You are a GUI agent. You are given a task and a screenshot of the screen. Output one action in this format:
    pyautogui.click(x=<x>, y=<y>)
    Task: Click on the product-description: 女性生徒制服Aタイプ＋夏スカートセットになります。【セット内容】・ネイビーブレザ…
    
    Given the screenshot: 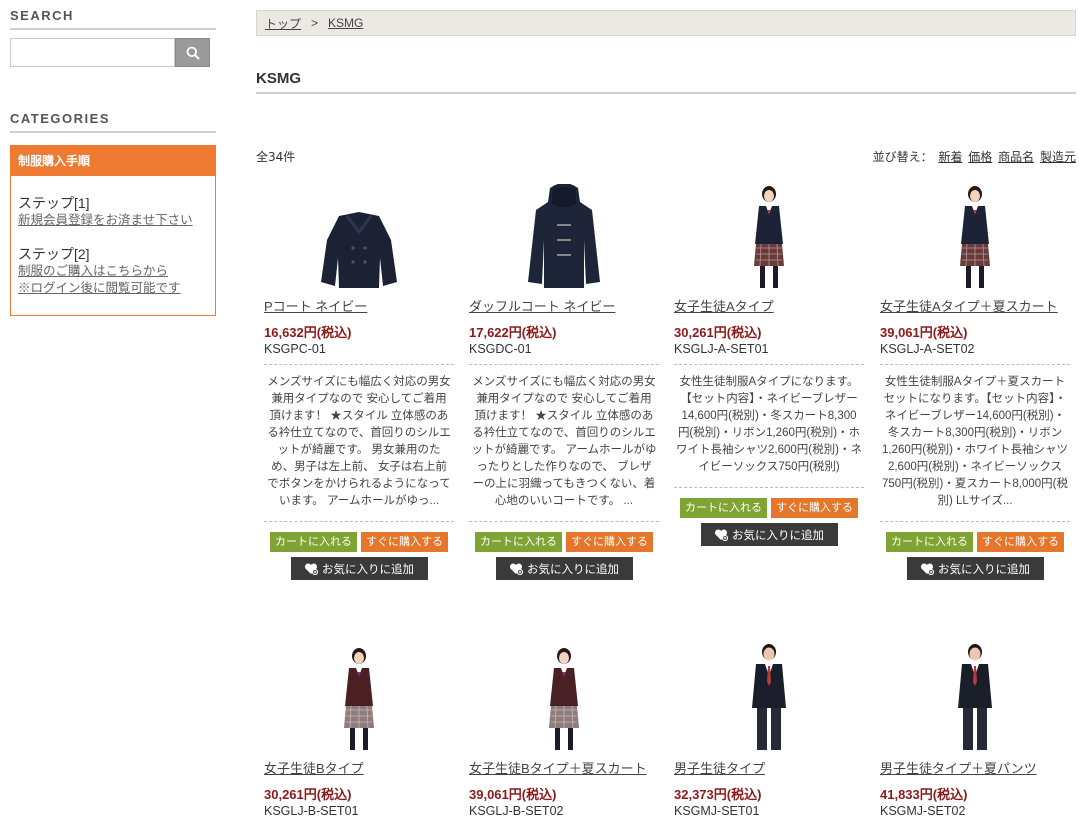 What is the action you would take?
    pyautogui.click(x=975, y=443)
    